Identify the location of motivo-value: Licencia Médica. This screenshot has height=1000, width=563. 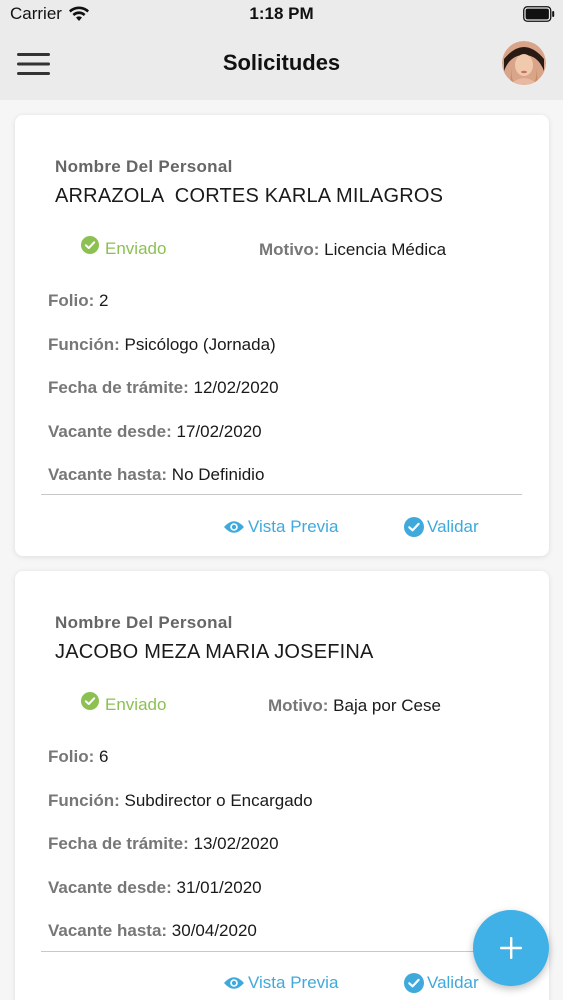
(385, 249).